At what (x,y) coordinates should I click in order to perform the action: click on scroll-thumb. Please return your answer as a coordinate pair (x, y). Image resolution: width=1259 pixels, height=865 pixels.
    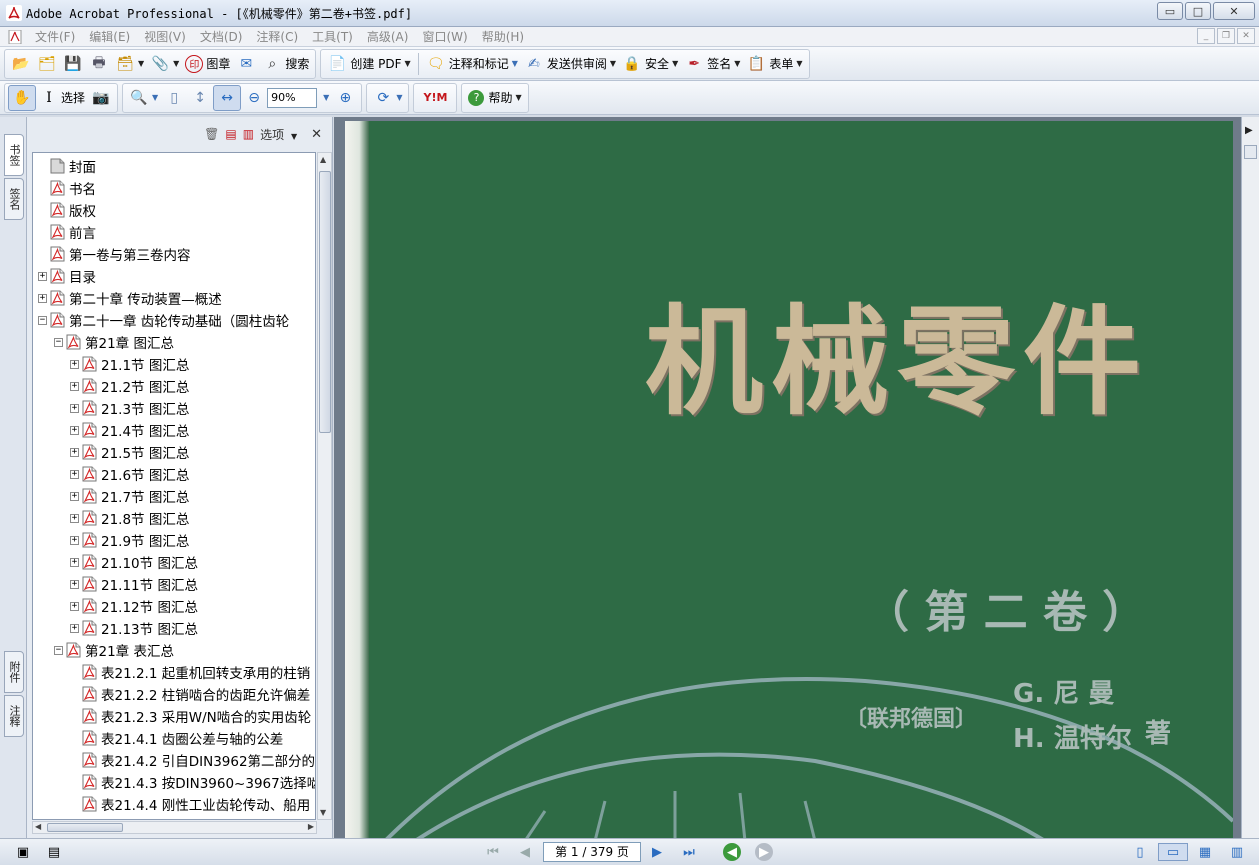
    Looking at the image, I should click on (85, 827).